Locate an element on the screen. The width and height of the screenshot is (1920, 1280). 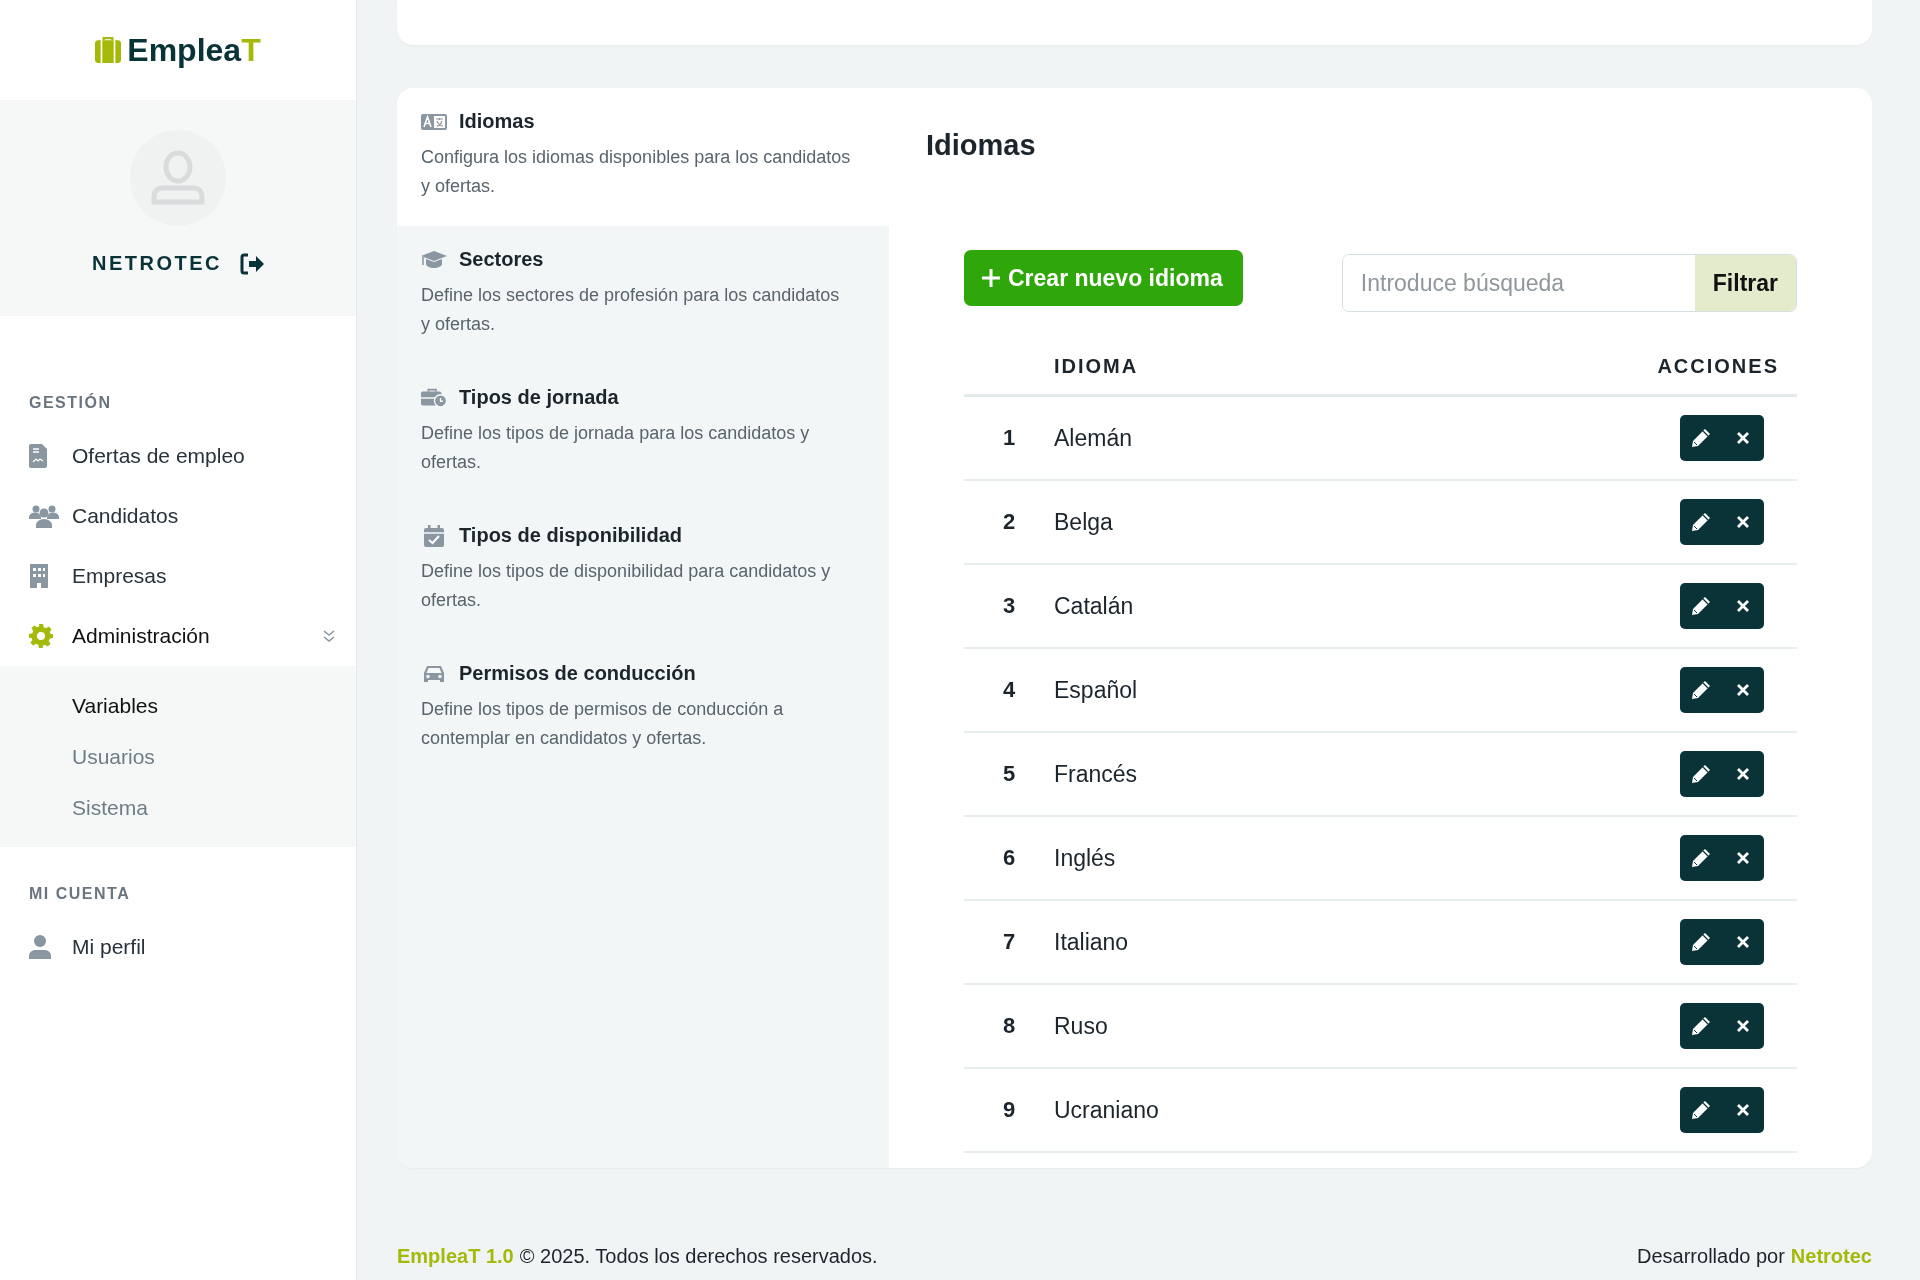
item-description: Define los tipos de permisos de conducción a contemplar en candidatos y ofertas. is located at coordinates (603, 724).